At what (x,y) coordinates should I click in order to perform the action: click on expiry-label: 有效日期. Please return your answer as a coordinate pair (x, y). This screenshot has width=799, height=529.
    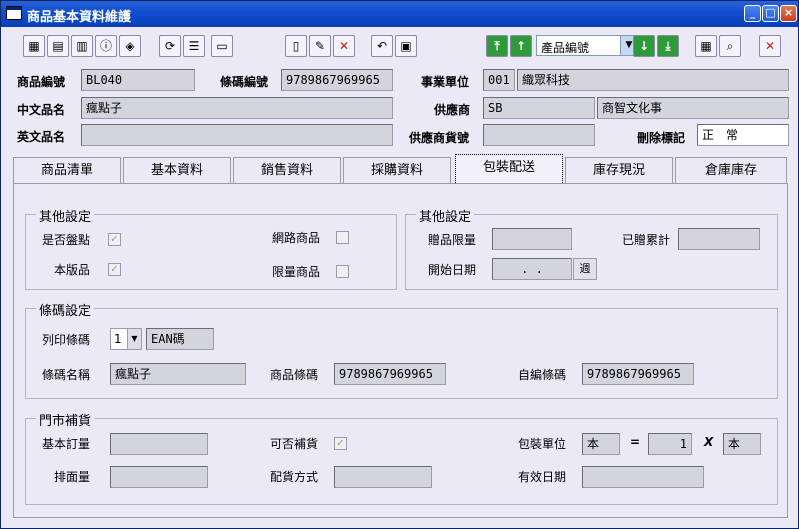
    Looking at the image, I should click on (542, 477).